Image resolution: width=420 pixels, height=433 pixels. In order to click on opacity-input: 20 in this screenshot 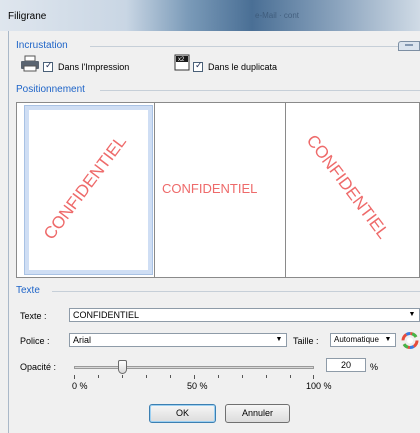, I will do `click(346, 365)`.